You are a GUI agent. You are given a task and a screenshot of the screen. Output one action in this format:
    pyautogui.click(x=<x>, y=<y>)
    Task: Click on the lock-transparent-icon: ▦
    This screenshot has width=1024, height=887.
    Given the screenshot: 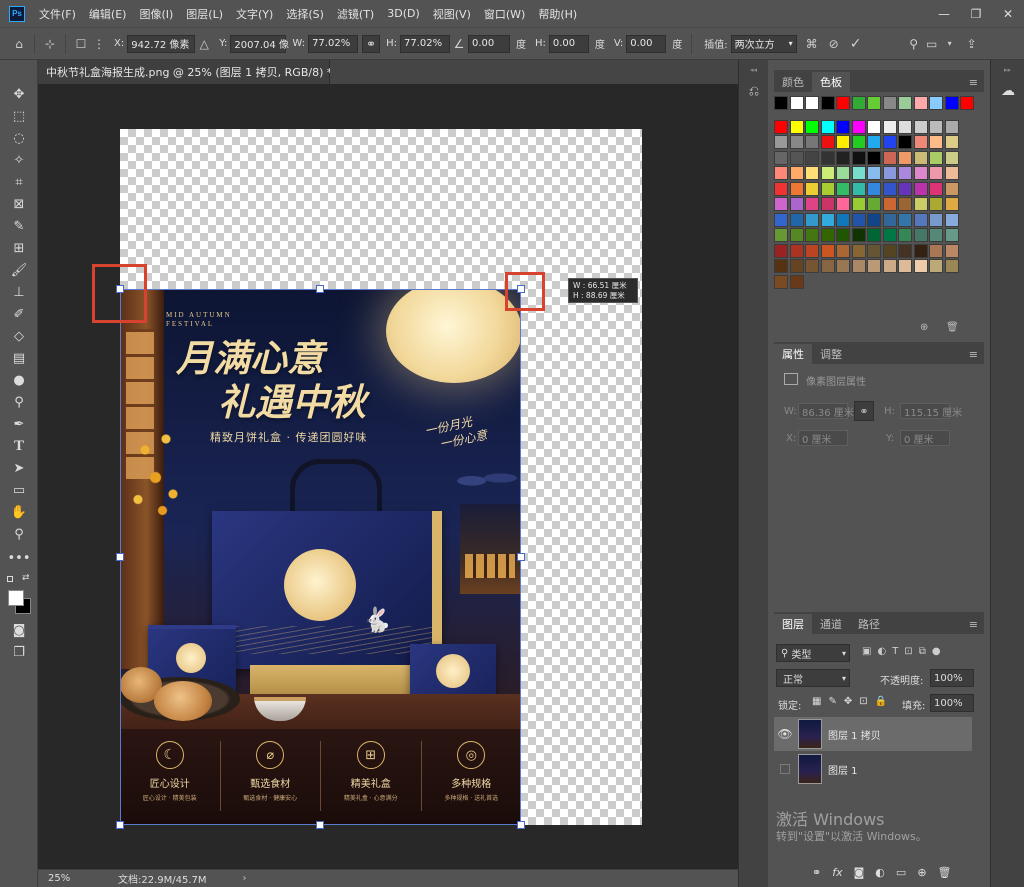 What is the action you would take?
    pyautogui.click(x=816, y=701)
    